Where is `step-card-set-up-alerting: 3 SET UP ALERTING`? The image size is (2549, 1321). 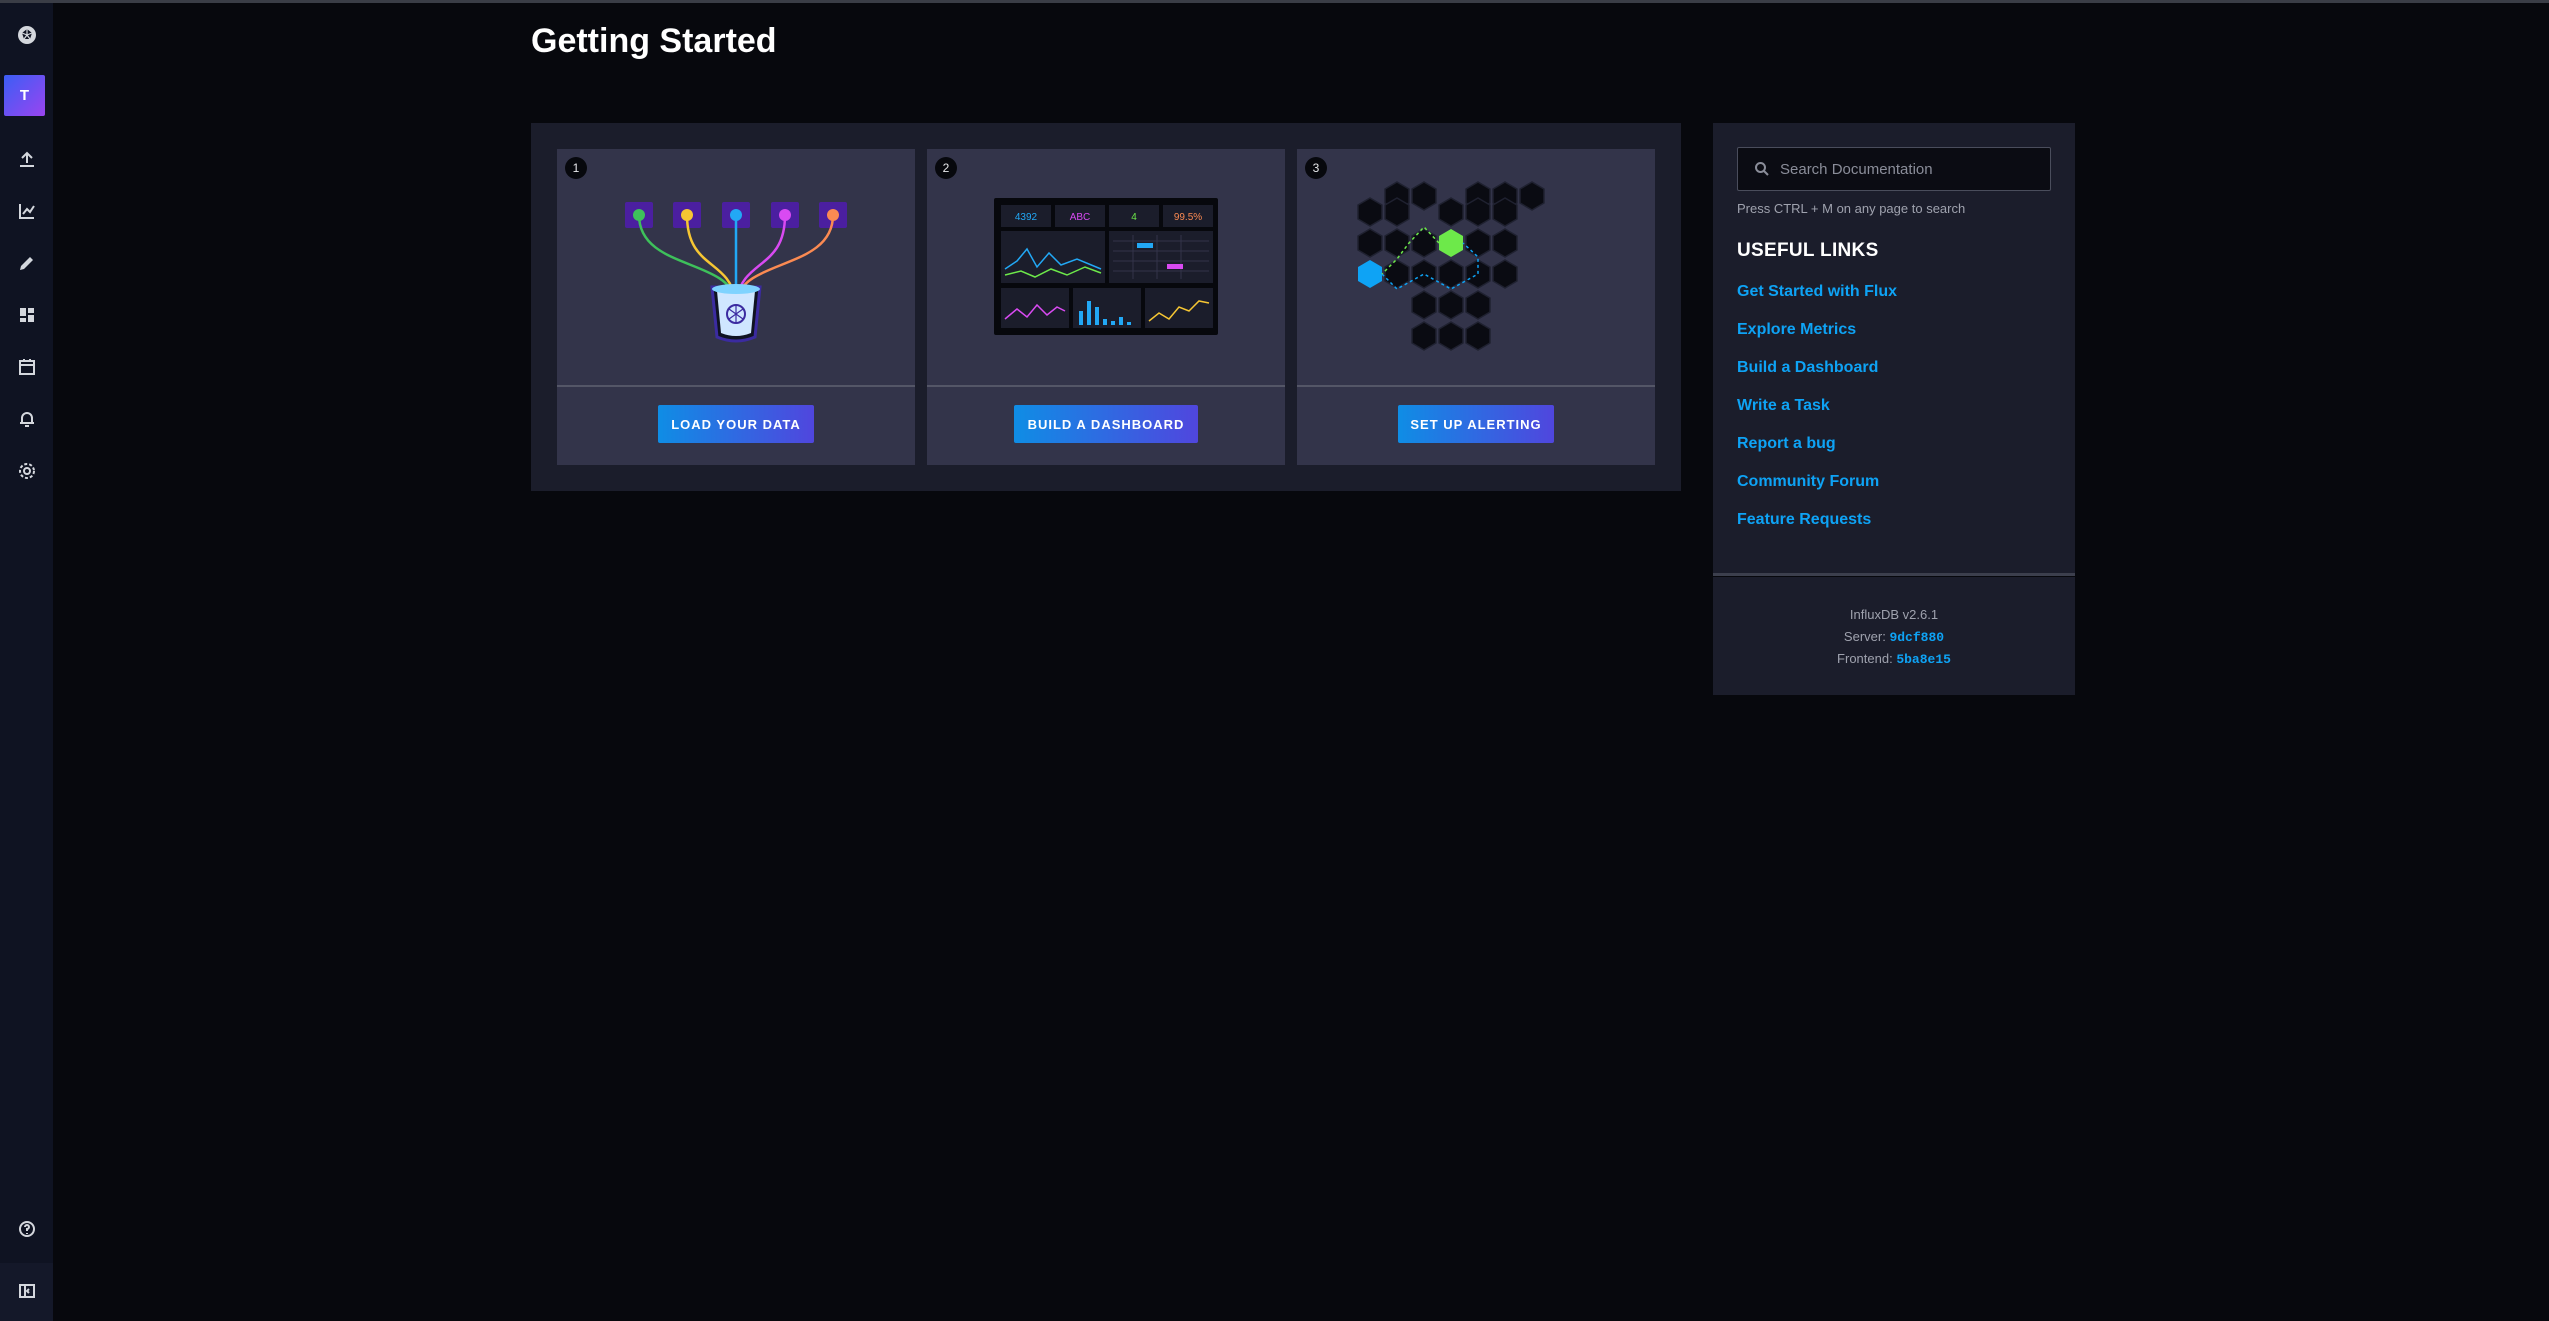 step-card-set-up-alerting: 3 SET UP ALERTING is located at coordinates (1476, 307).